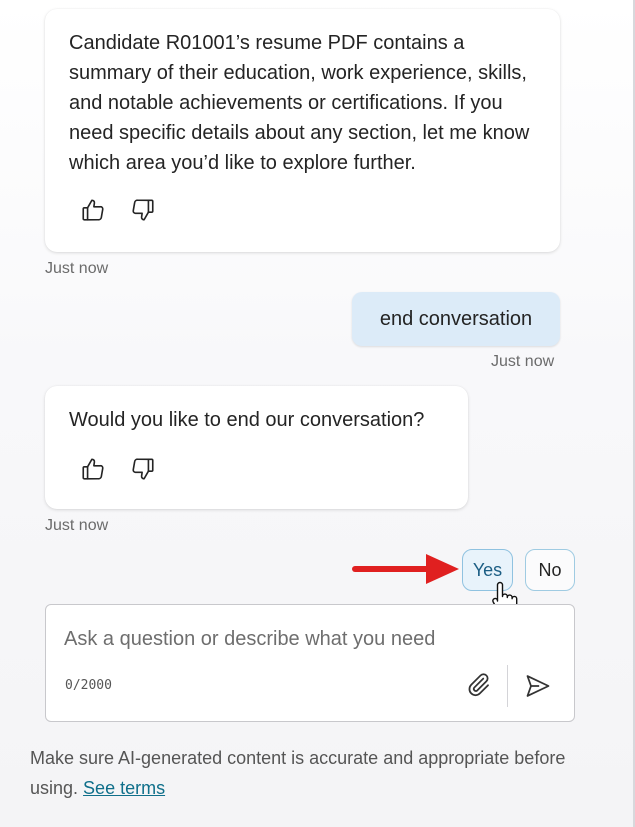  I want to click on composer-divider, so click(507, 686).